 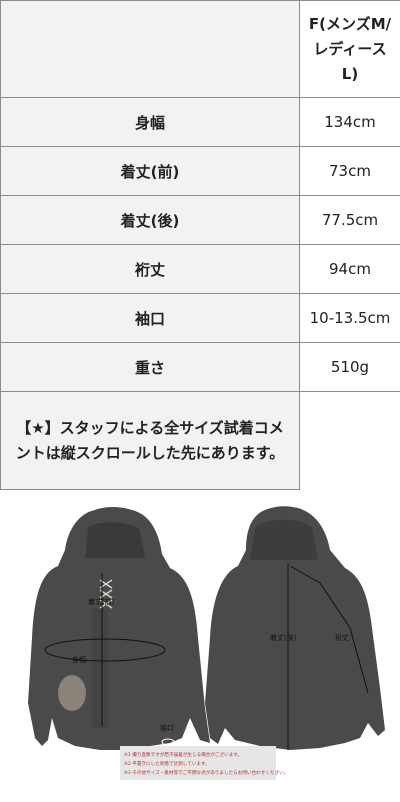 I want to click on back-jacket-image, so click(x=295, y=628).